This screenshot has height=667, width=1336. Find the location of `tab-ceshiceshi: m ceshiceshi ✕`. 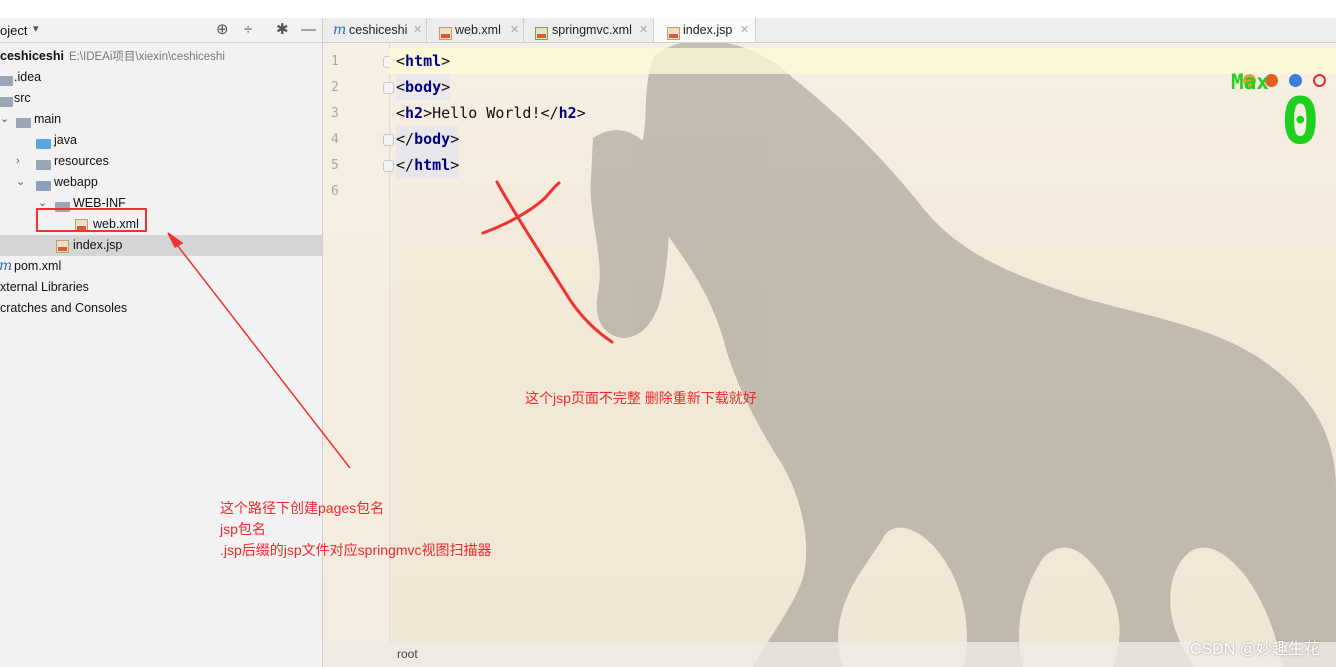

tab-ceshiceshi: m ceshiceshi ✕ is located at coordinates (375, 30).